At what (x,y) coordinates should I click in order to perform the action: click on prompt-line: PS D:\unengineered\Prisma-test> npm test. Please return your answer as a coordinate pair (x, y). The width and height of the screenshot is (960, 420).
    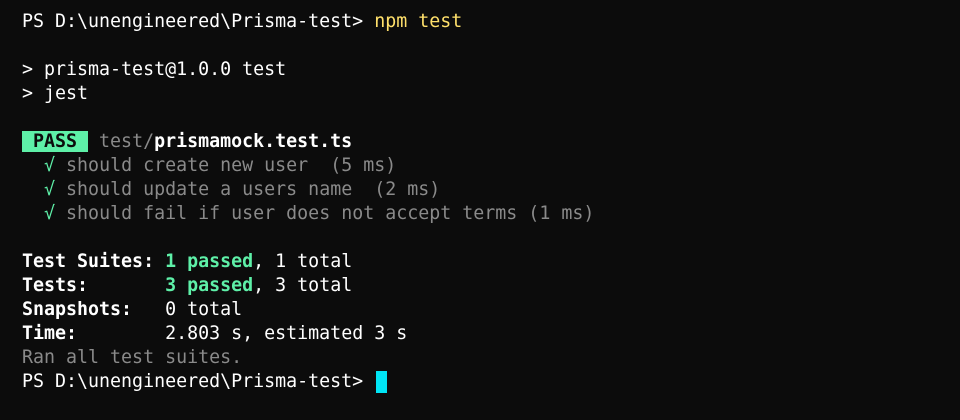
    Looking at the image, I should click on (491, 22).